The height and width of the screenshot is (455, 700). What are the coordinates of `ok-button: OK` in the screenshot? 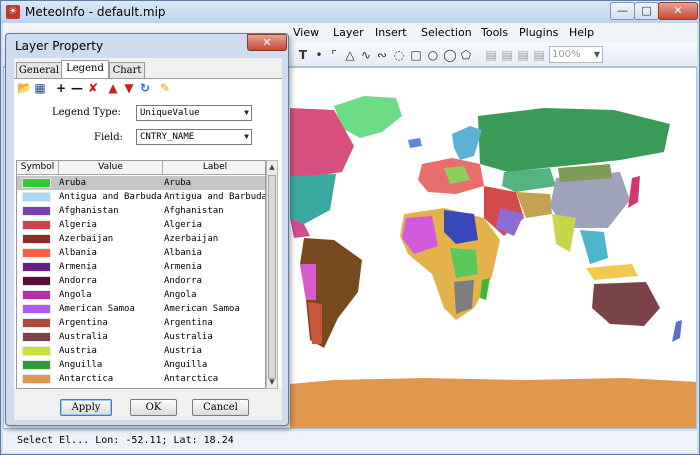 It's located at (153, 407).